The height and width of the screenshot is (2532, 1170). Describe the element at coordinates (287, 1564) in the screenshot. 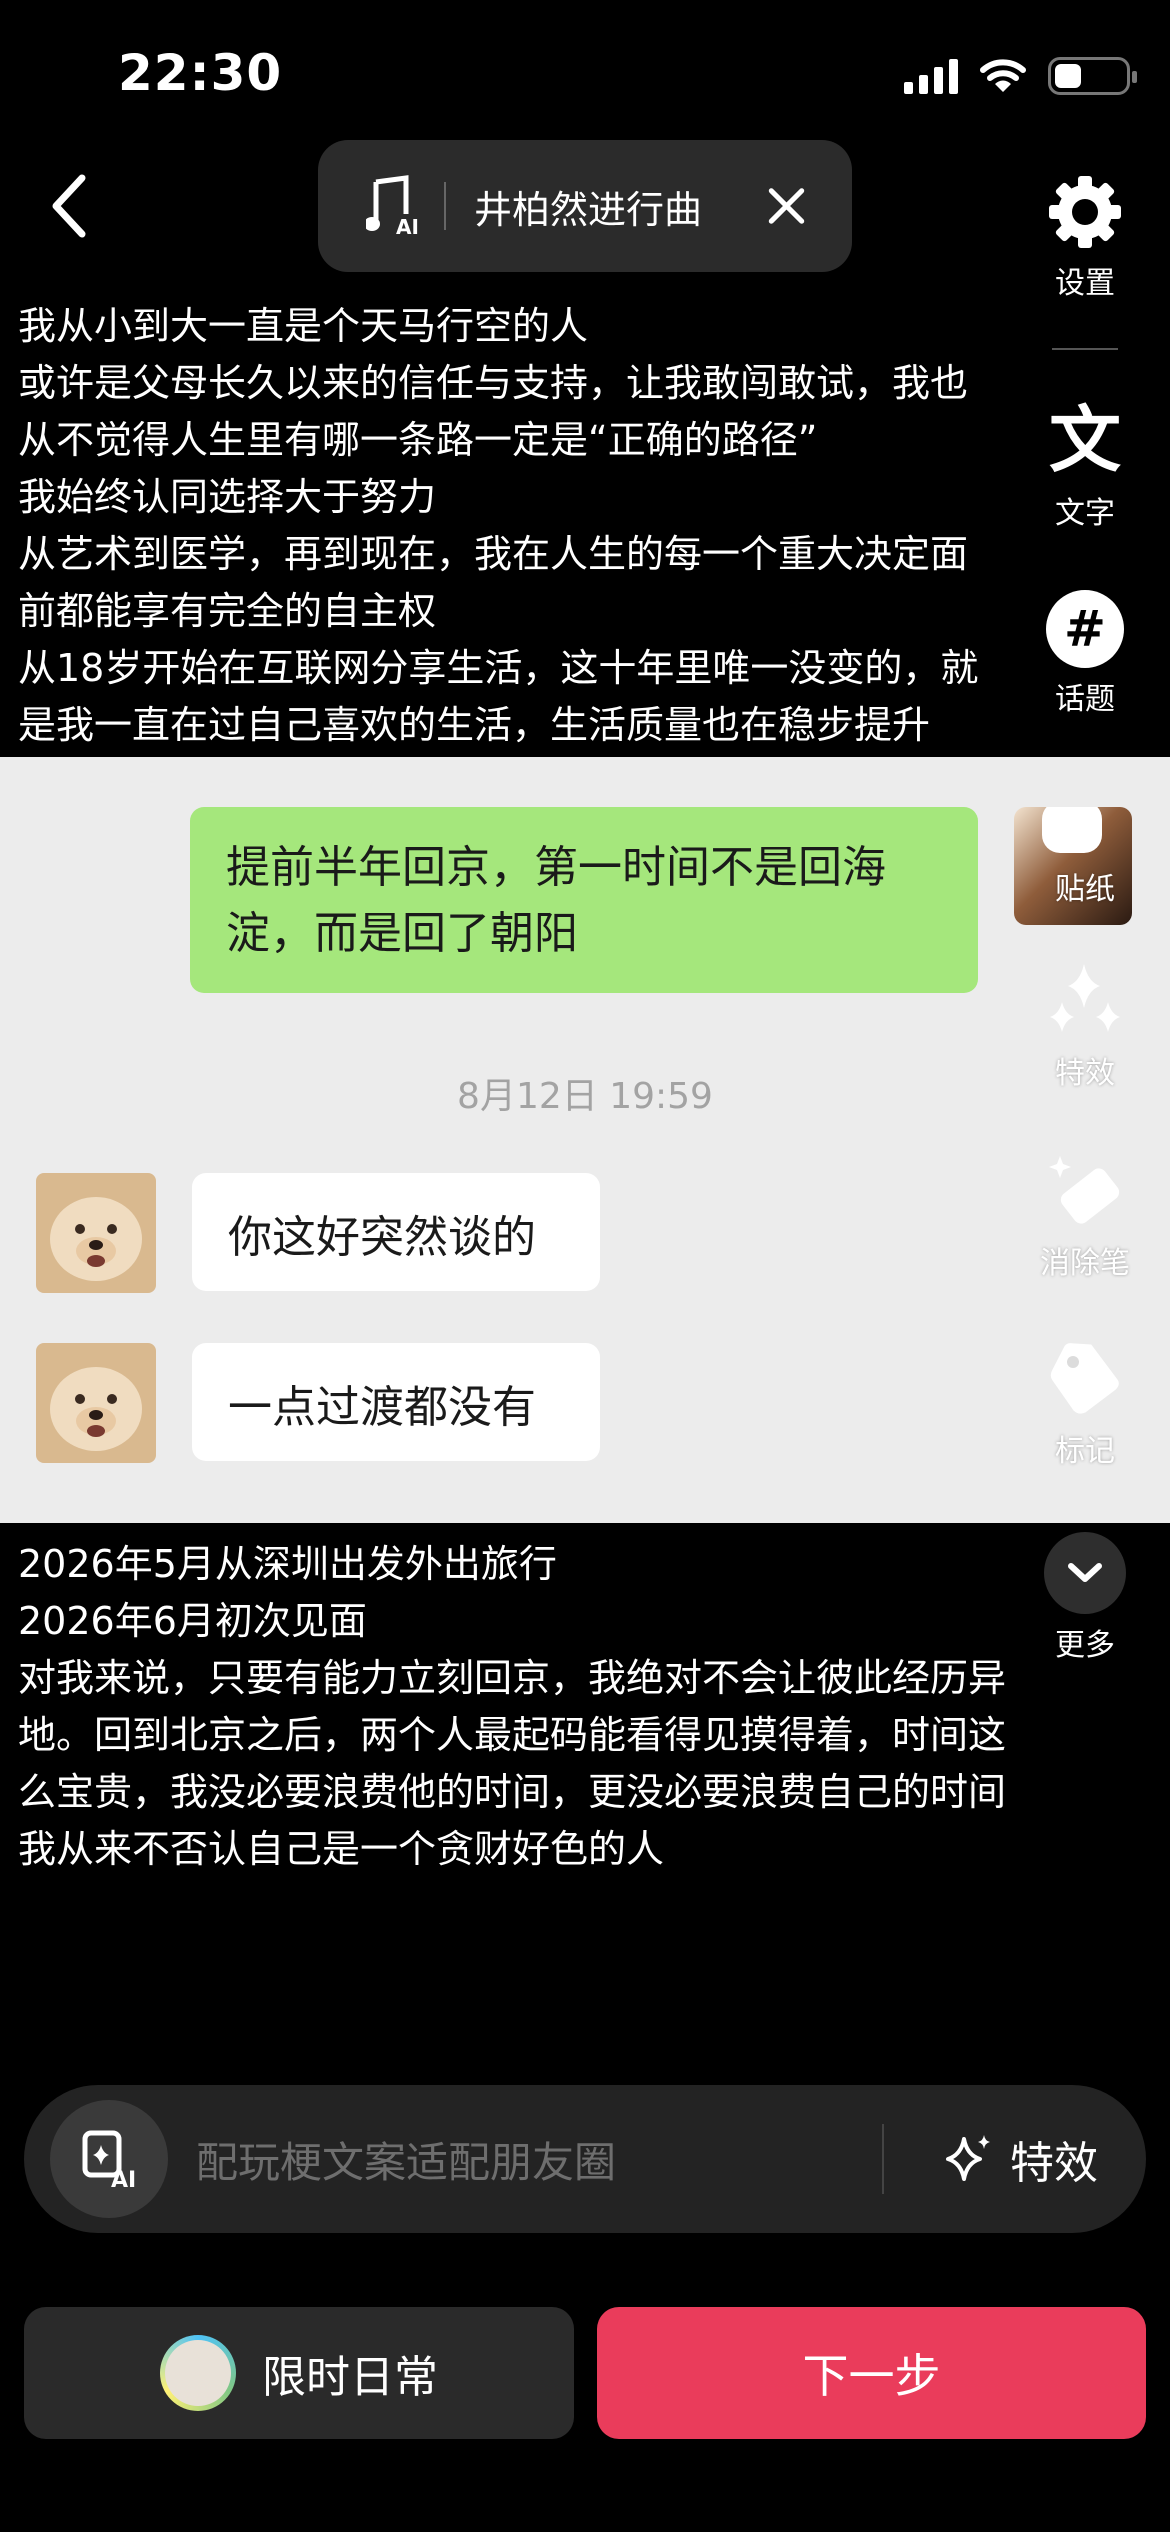

I see `overlay-line: 2026年5月从深圳出发外出旅行` at that location.